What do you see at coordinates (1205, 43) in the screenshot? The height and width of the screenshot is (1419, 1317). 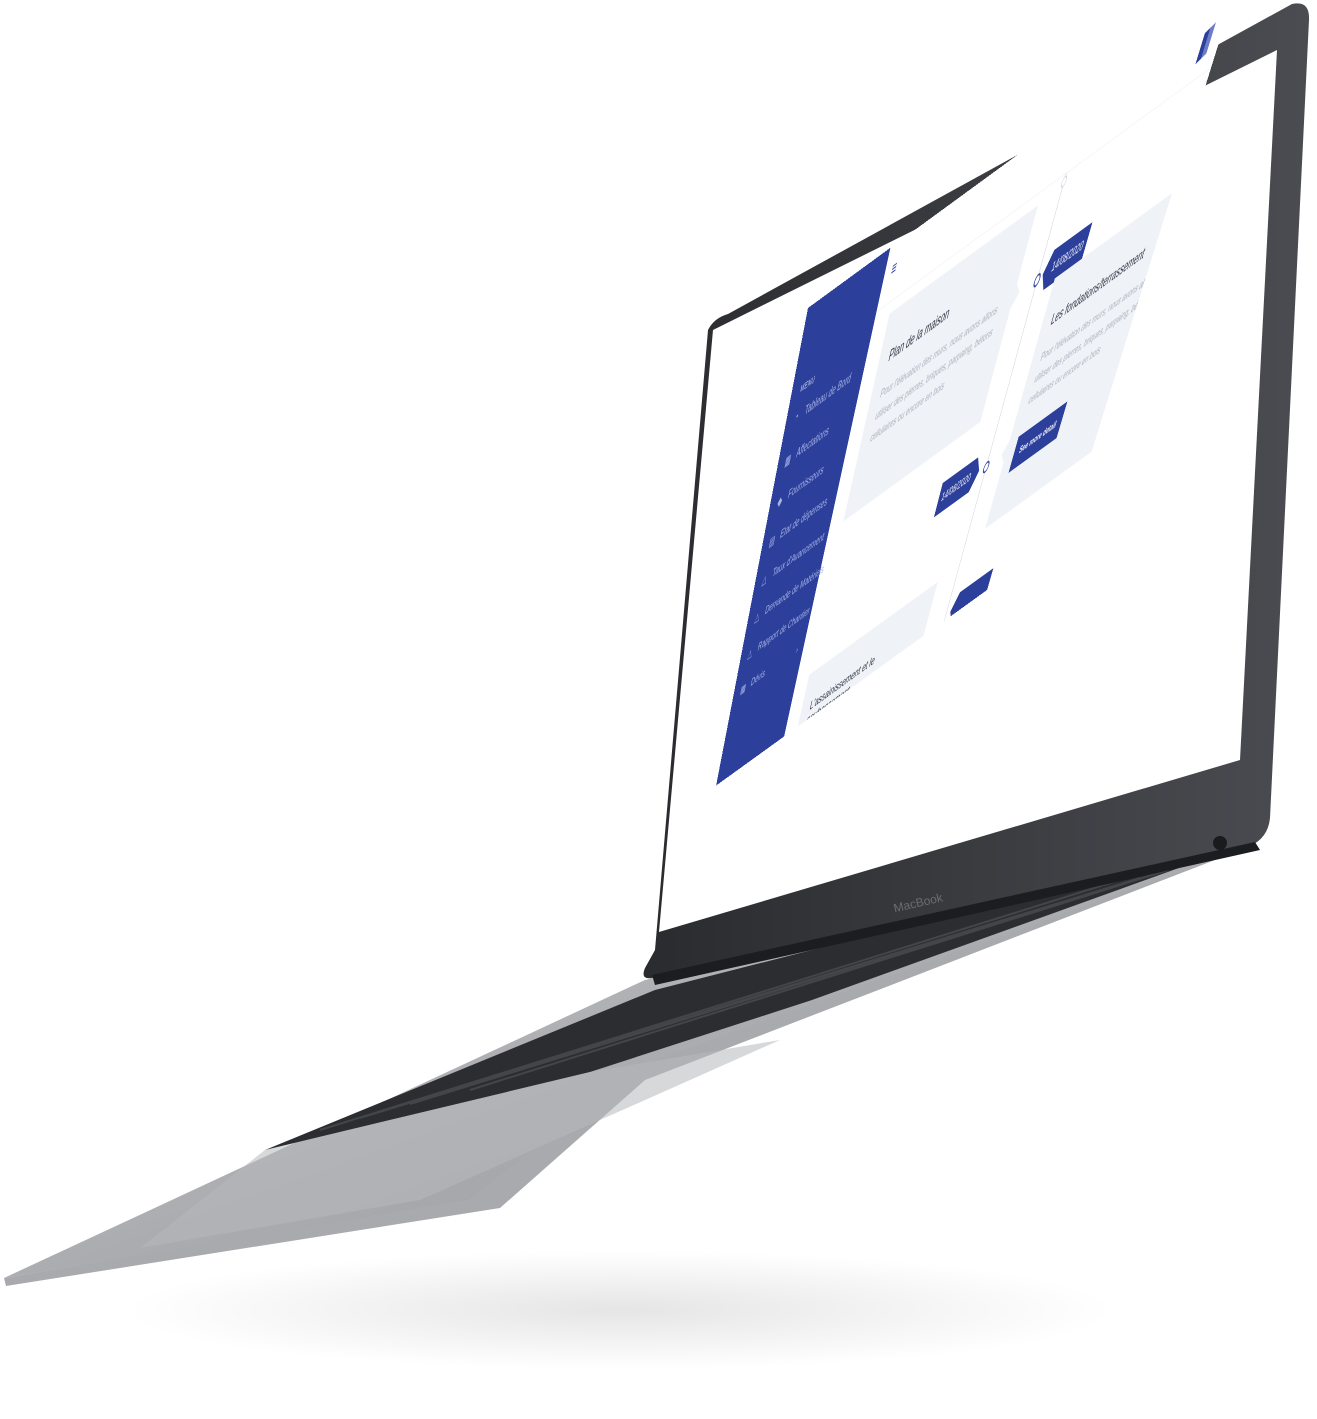 I see `app-logo` at bounding box center [1205, 43].